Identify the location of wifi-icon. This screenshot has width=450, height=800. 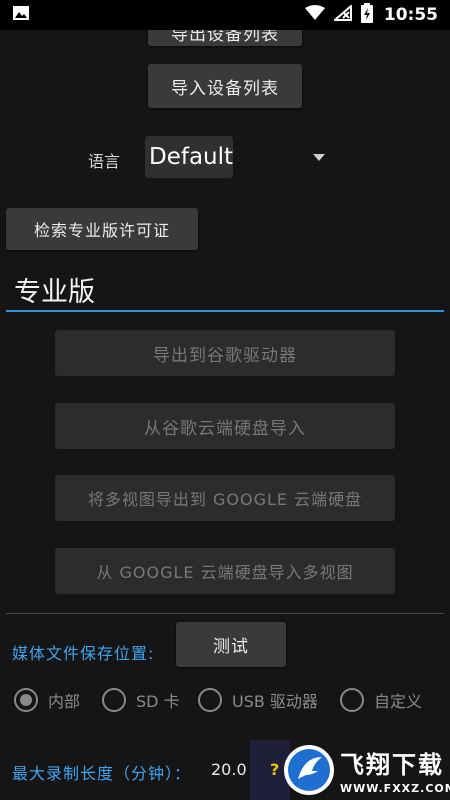
(314, 15).